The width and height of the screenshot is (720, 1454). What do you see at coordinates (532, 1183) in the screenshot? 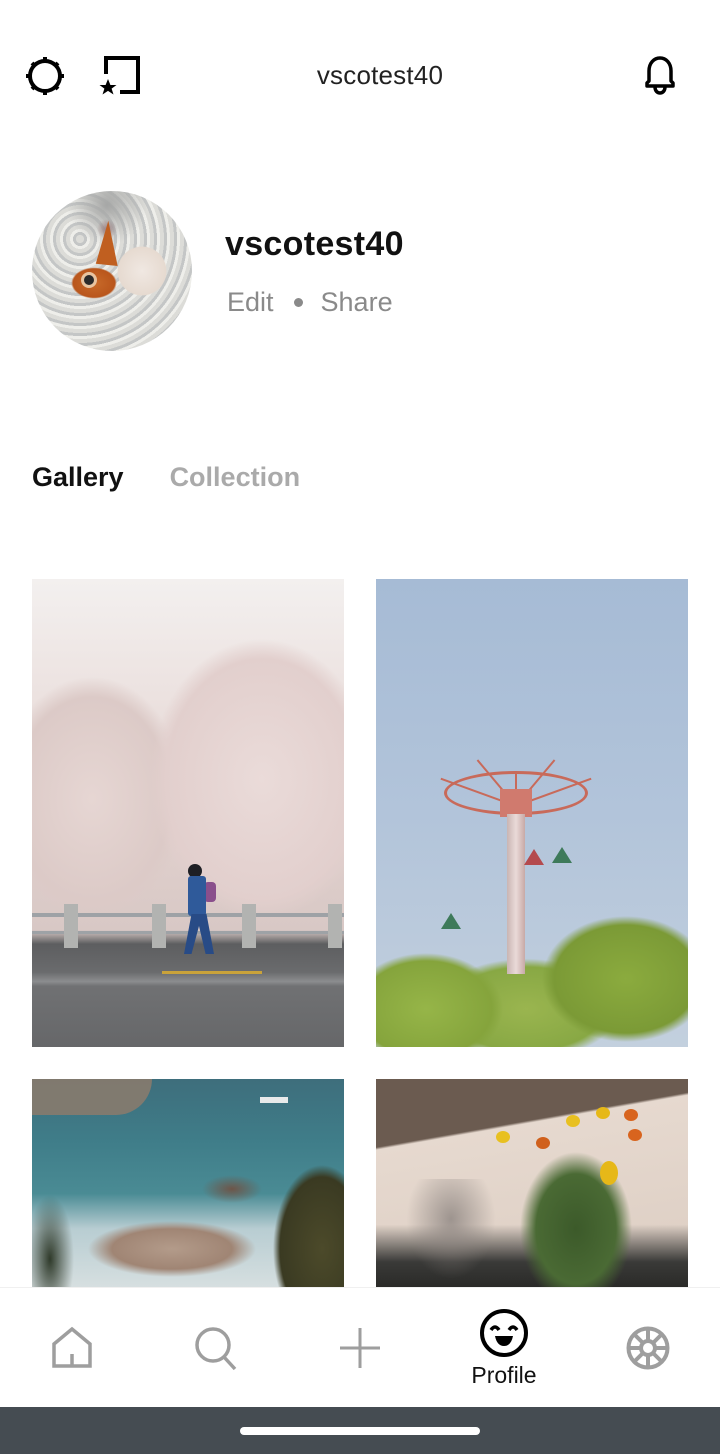
I see `gallery-photo-flowers` at bounding box center [532, 1183].